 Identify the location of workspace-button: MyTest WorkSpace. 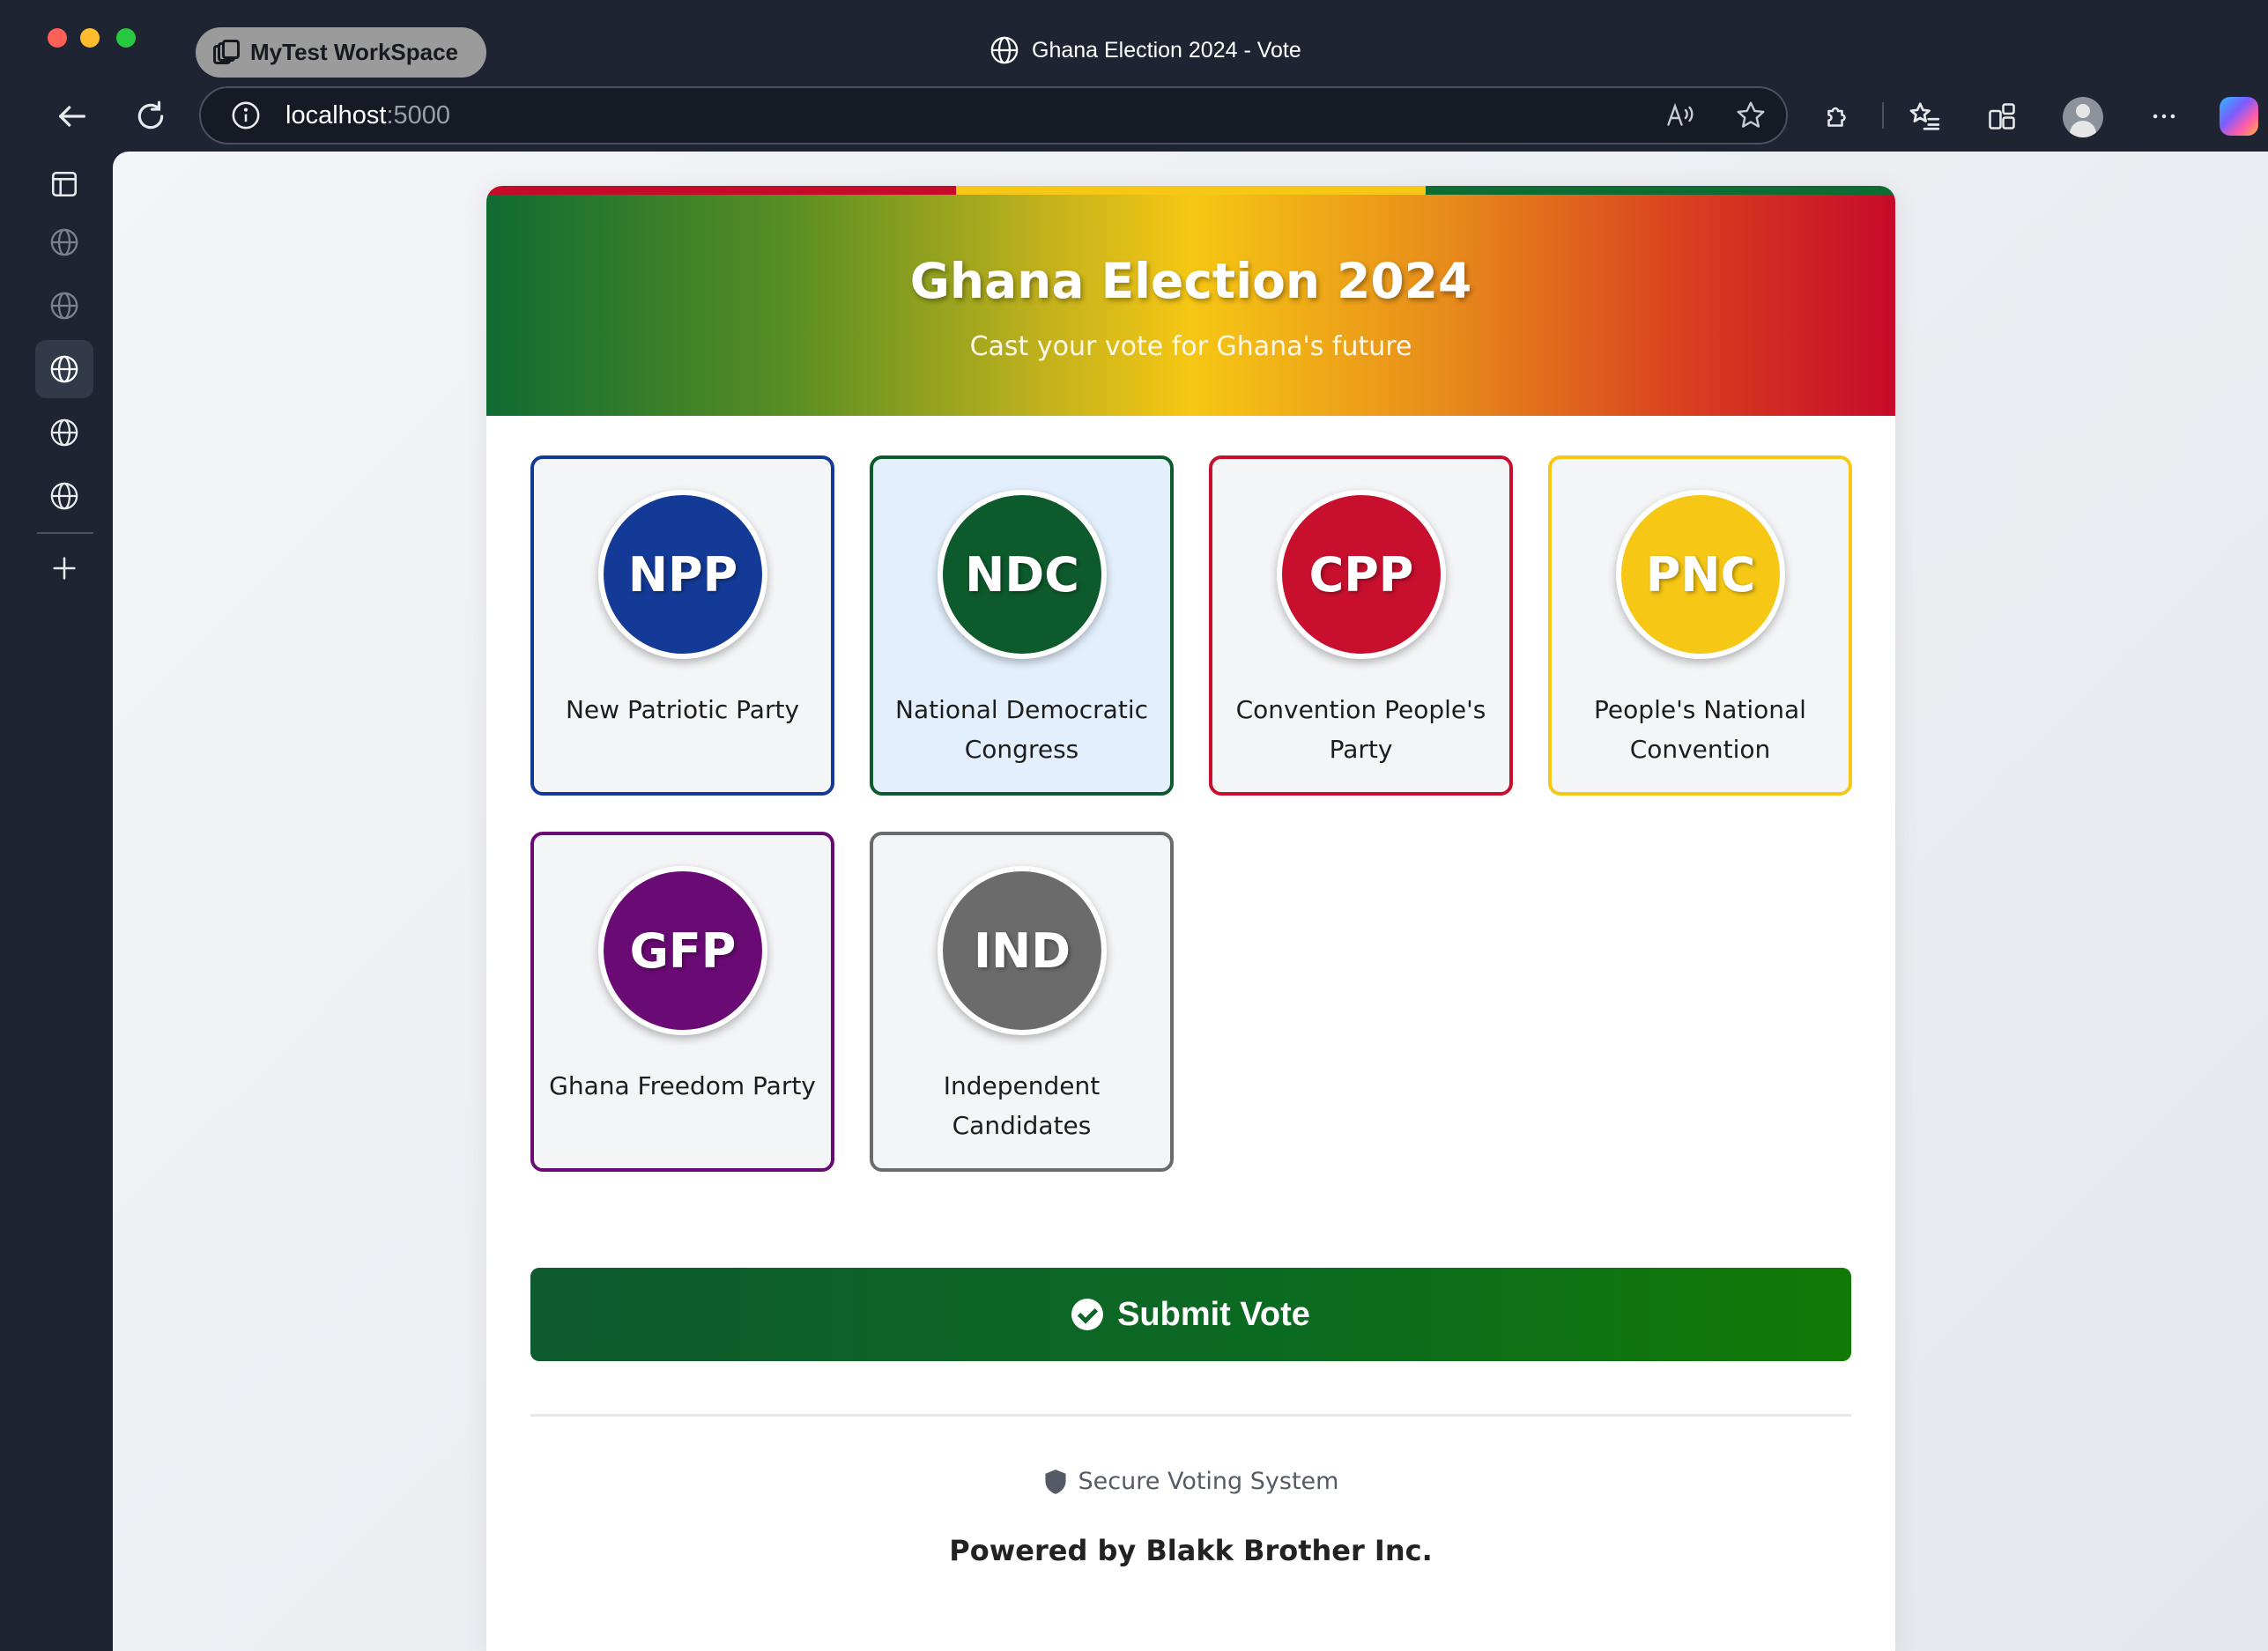
(341, 52).